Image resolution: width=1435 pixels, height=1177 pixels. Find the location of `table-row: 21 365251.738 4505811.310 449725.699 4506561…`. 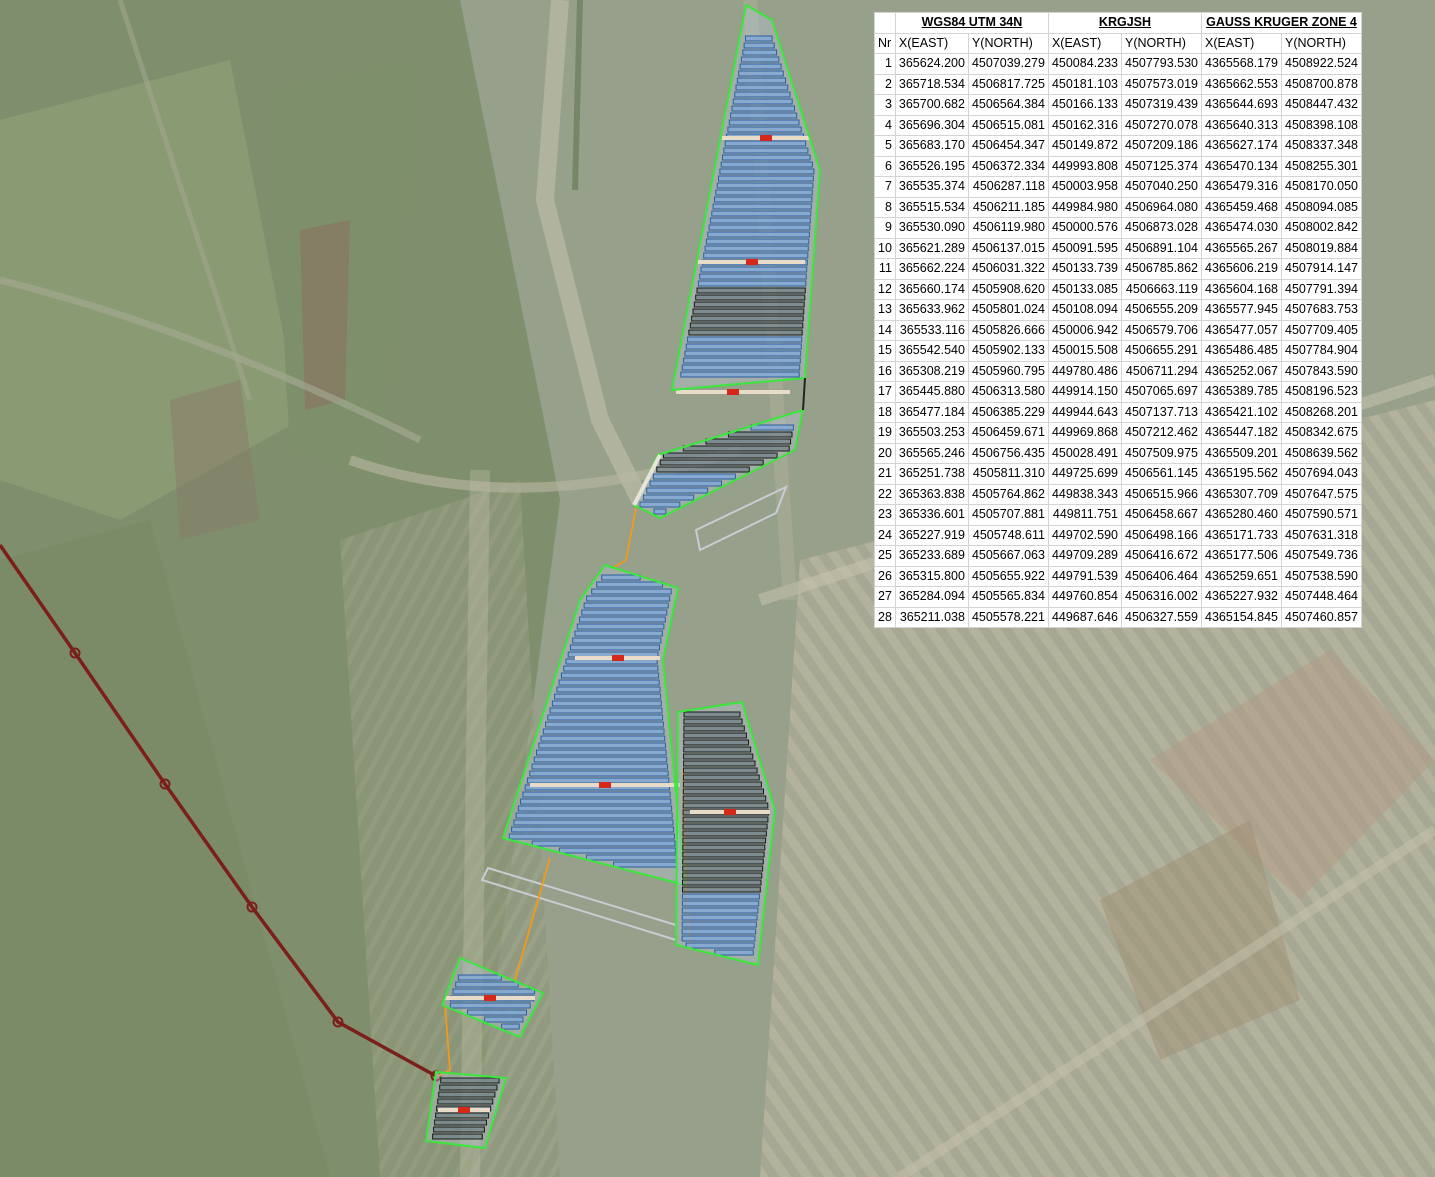

table-row: 21 365251.738 4505811.310 449725.699 4506561… is located at coordinates (1118, 474).